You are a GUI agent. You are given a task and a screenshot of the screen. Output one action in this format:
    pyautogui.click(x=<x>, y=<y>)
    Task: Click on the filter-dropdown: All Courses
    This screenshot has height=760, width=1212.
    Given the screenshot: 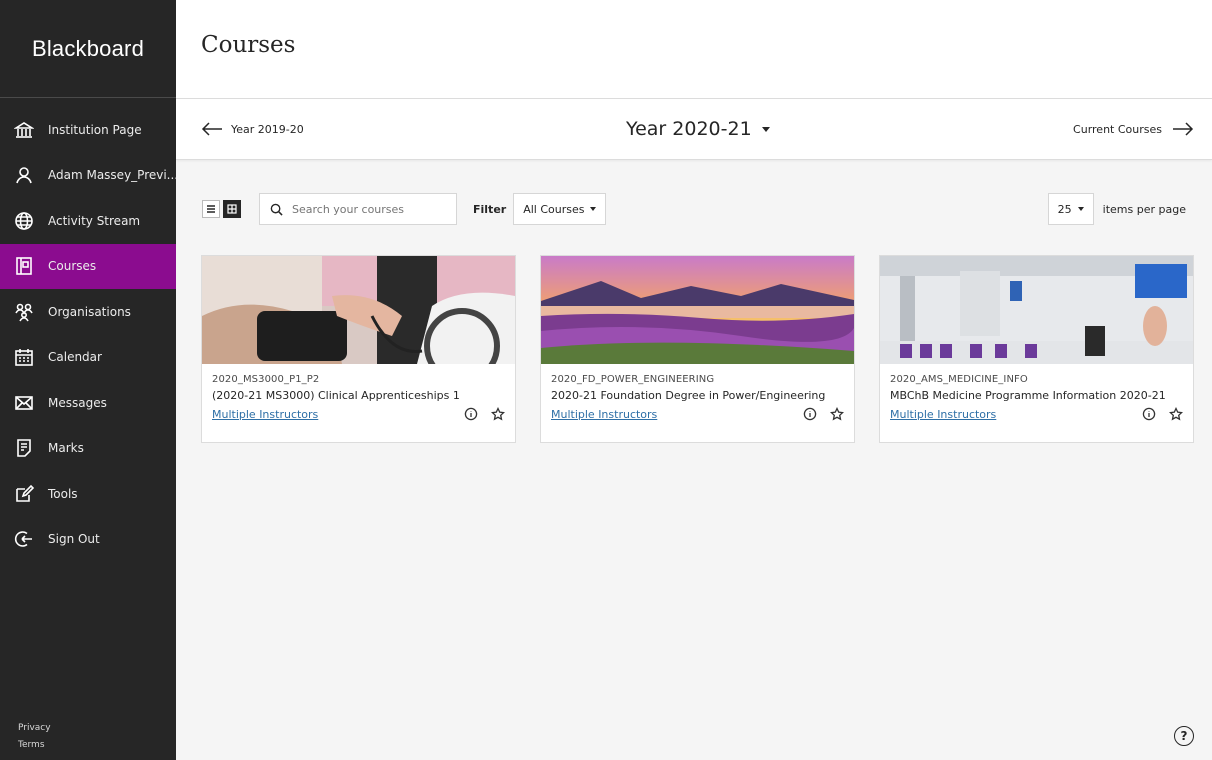 What is the action you would take?
    pyautogui.click(x=560, y=209)
    